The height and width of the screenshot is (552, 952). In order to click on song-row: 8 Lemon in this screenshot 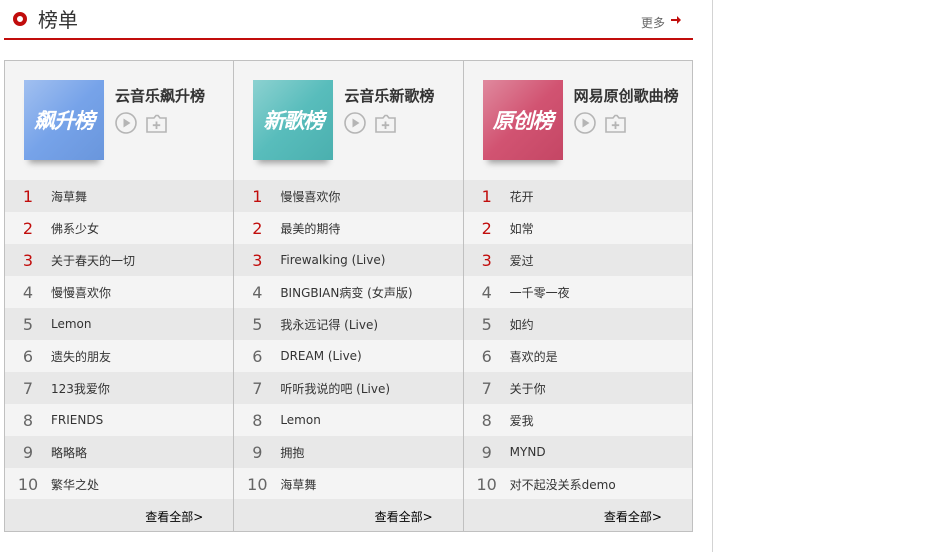, I will do `click(348, 420)`.